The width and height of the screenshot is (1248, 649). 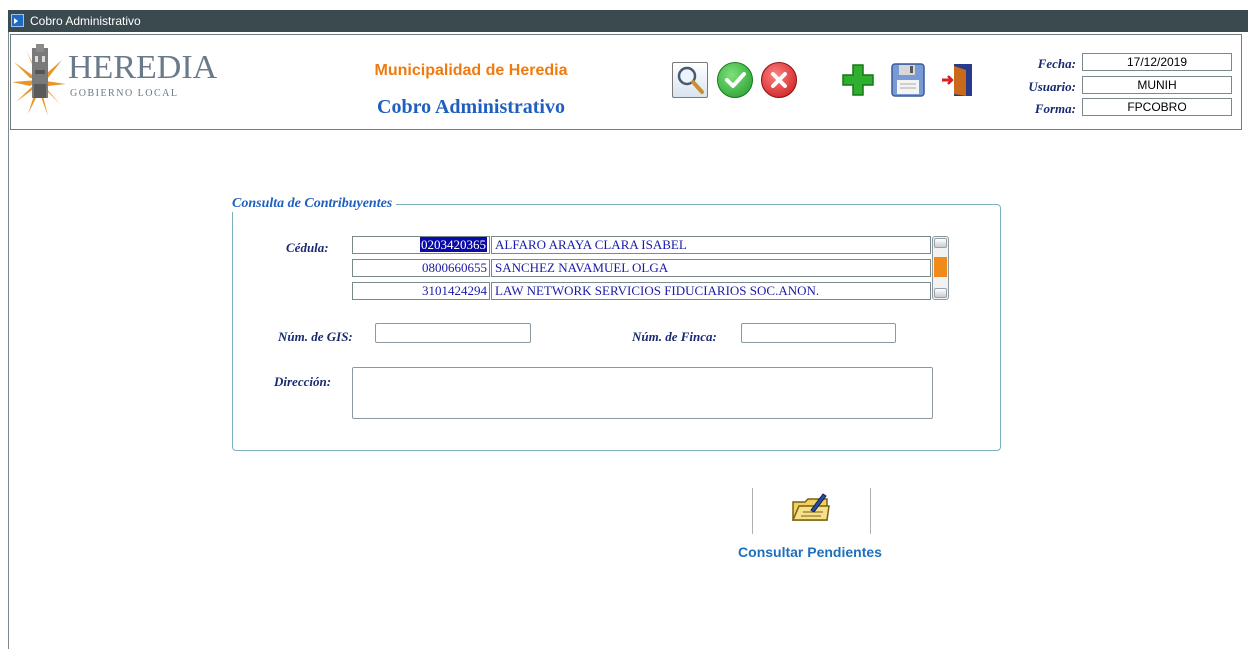 I want to click on accept-button, so click(x=735, y=80).